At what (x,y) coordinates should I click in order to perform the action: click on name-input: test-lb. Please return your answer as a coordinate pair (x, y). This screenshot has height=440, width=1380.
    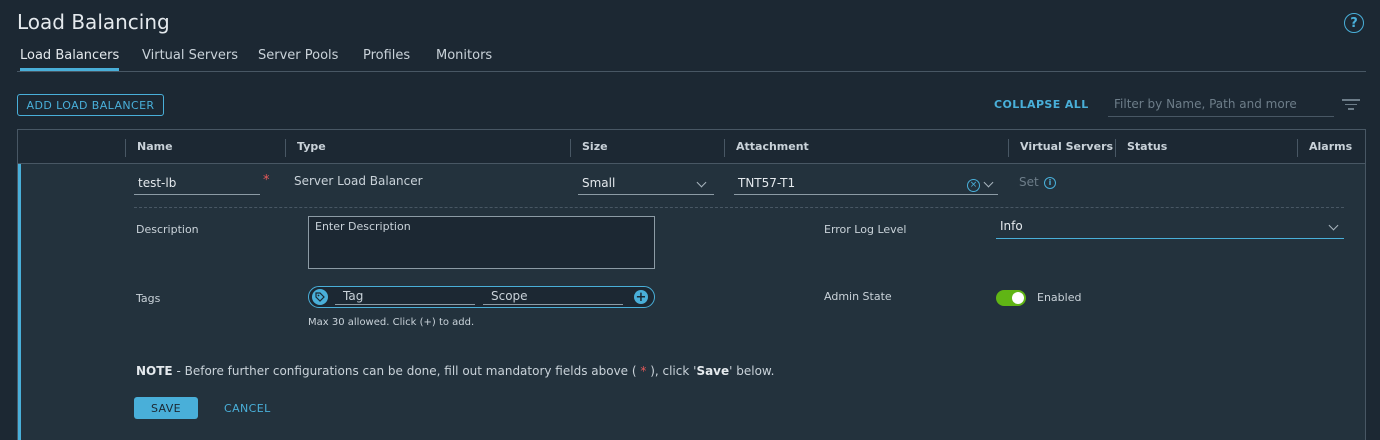
    Looking at the image, I should click on (197, 184).